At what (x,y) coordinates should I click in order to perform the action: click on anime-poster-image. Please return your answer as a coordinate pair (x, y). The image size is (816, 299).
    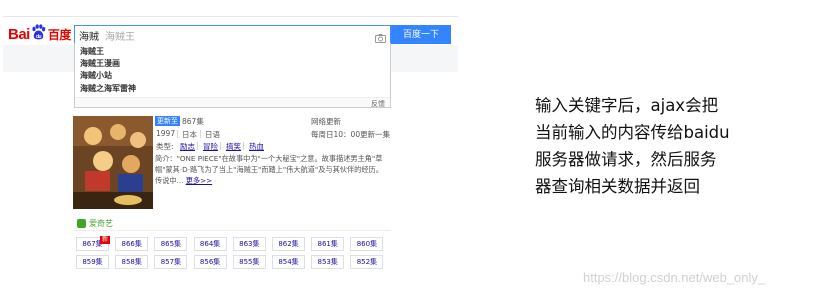
    Looking at the image, I should click on (113, 162).